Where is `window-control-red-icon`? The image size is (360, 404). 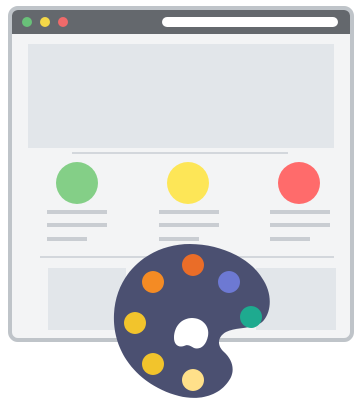
window-control-red-icon is located at coordinates (63, 22).